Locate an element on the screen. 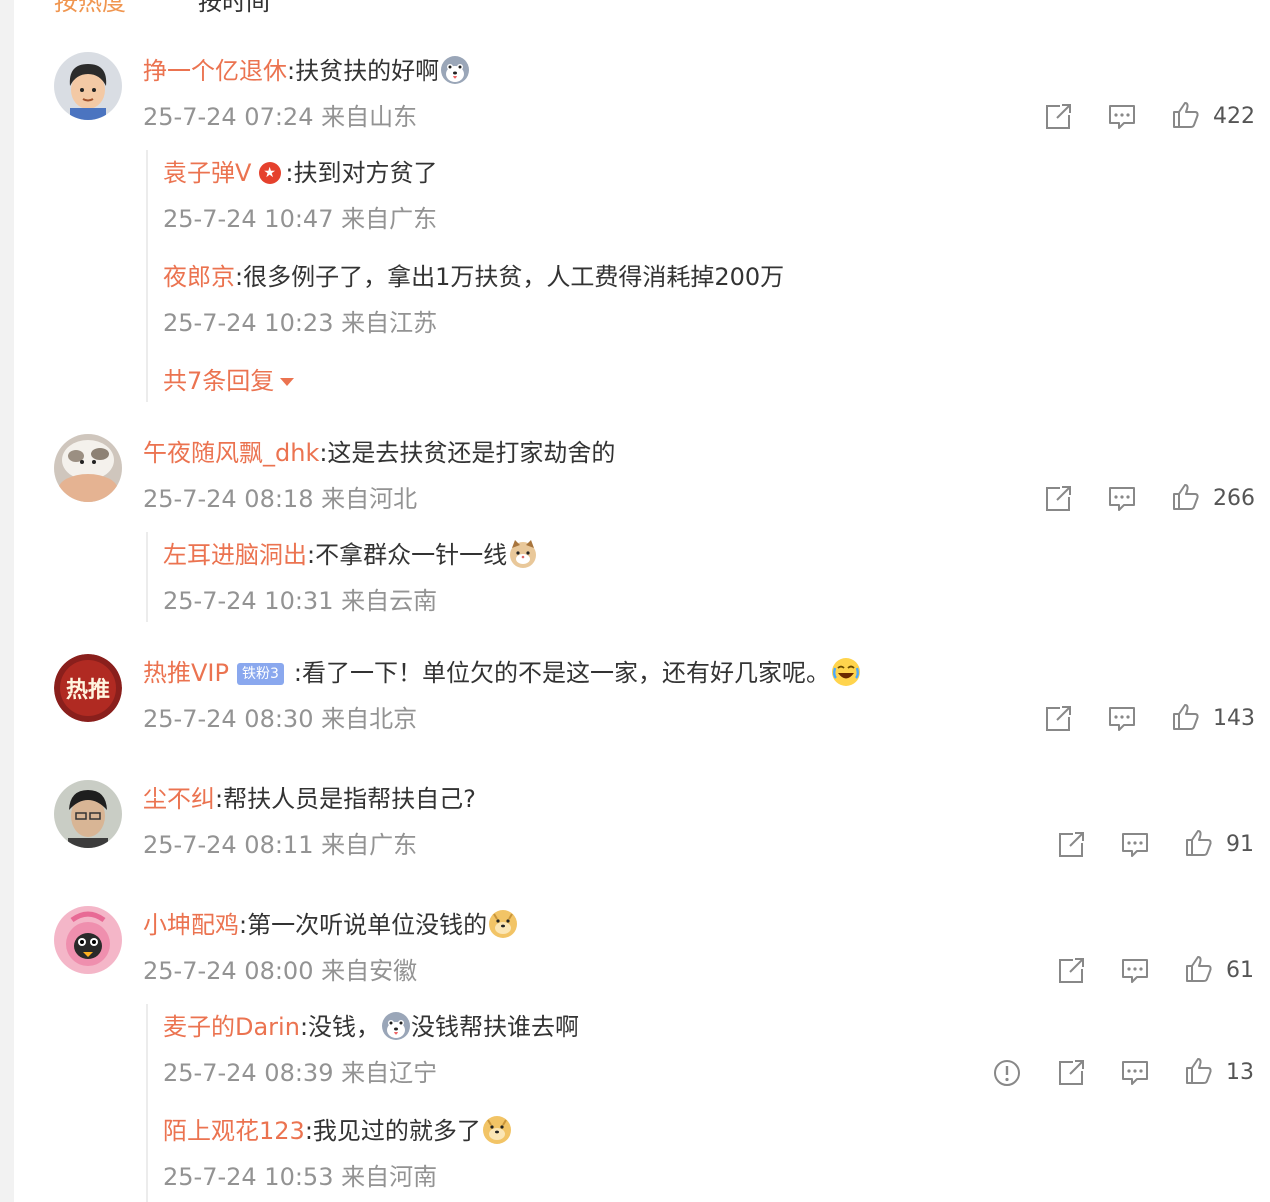  comment-line: 挣一个亿退休:扶贫扶的好啊 is located at coordinates (306, 71).